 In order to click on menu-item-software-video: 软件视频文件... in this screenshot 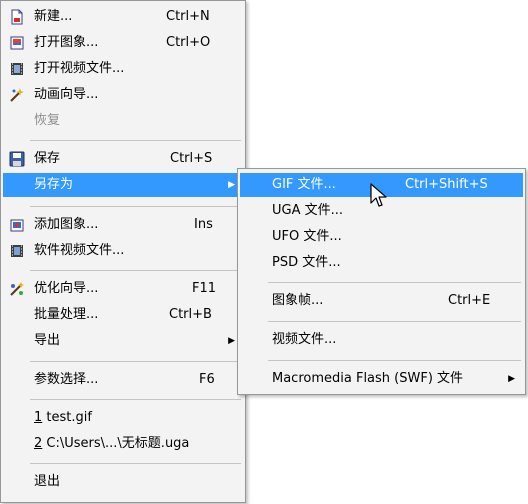, I will do `click(123, 251)`.